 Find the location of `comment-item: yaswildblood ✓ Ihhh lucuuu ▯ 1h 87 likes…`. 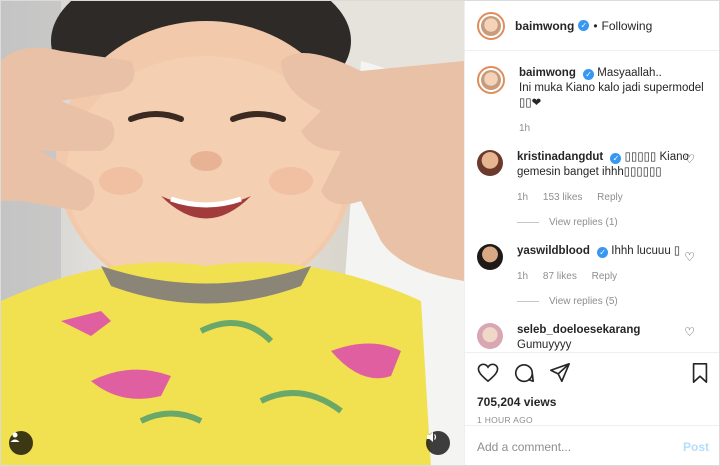

comment-item: yaswildblood ✓ Ihhh lucuuu ▯ 1h 87 likes… is located at coordinates (593, 264).